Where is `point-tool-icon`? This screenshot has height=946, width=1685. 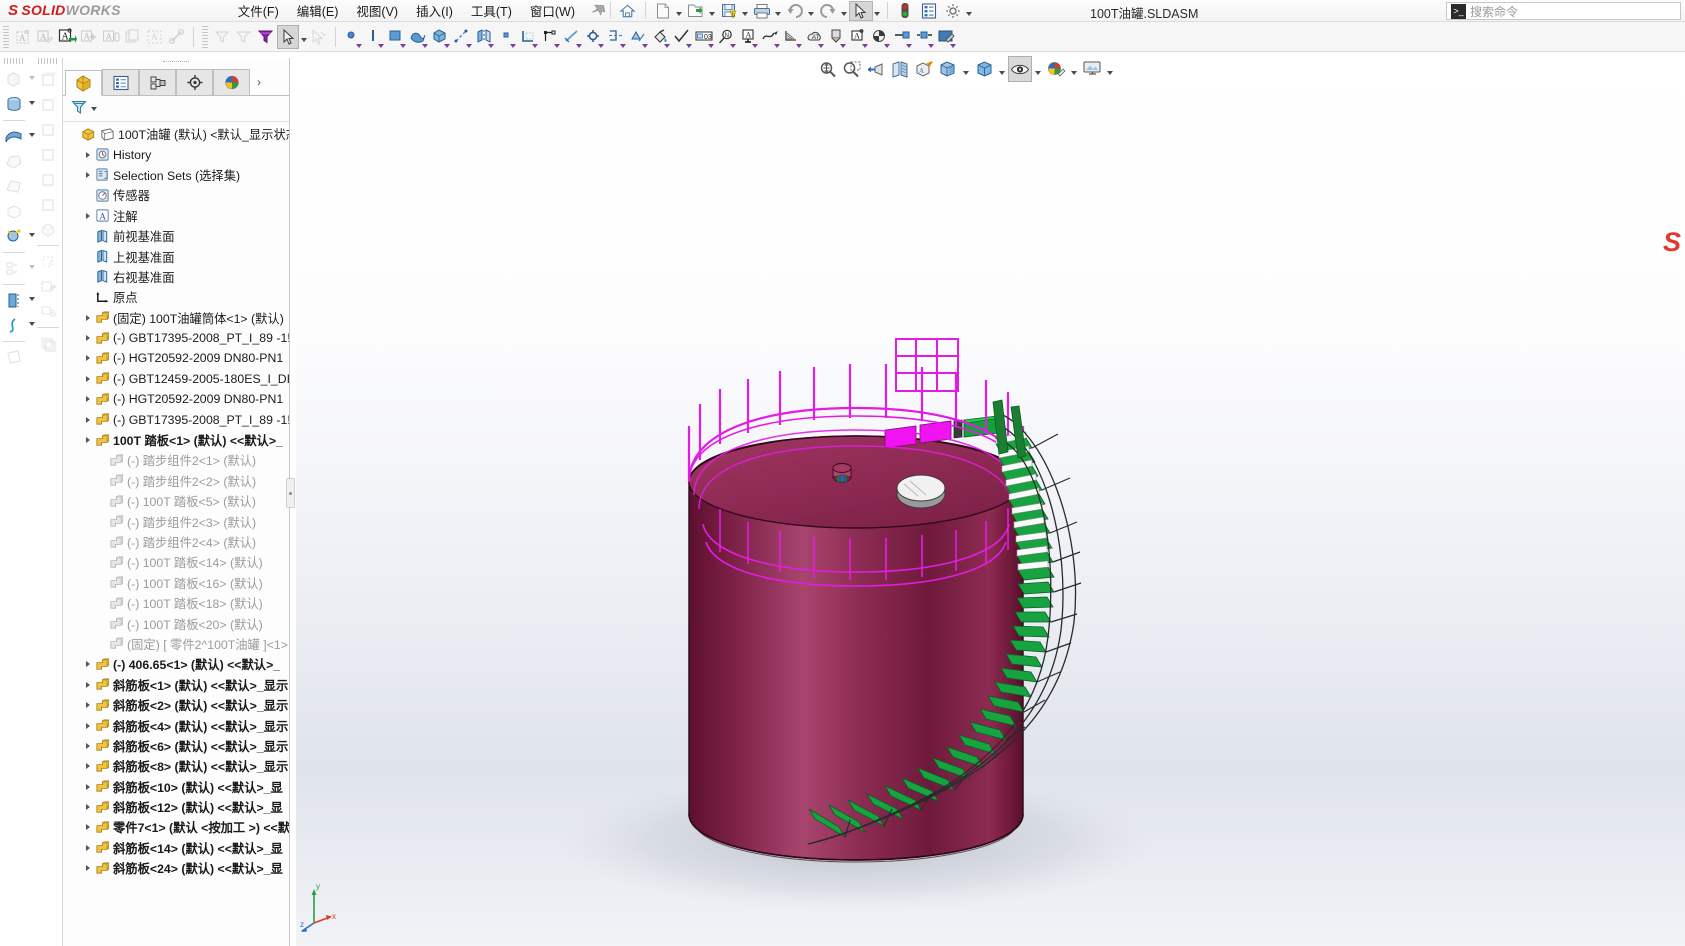
point-tool-icon is located at coordinates (352, 37).